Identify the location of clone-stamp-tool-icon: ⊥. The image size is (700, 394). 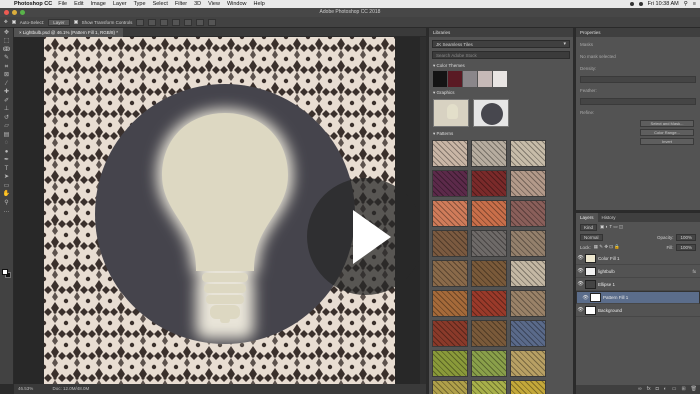
(6, 109).